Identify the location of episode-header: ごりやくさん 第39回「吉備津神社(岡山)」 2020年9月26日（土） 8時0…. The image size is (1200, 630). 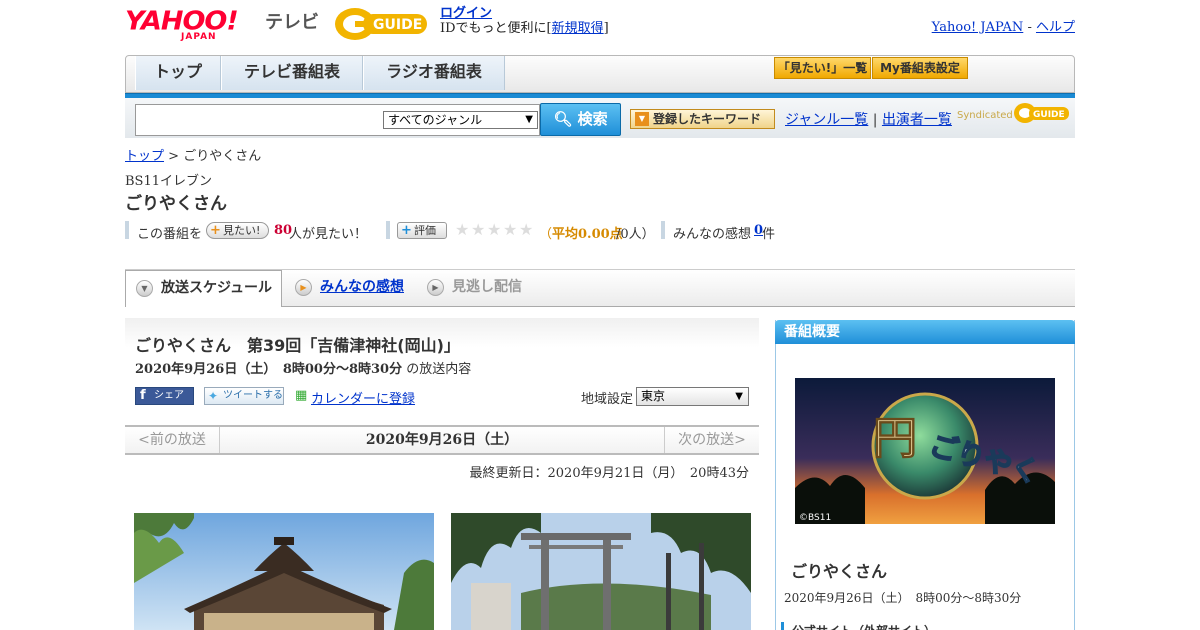
(442, 367).